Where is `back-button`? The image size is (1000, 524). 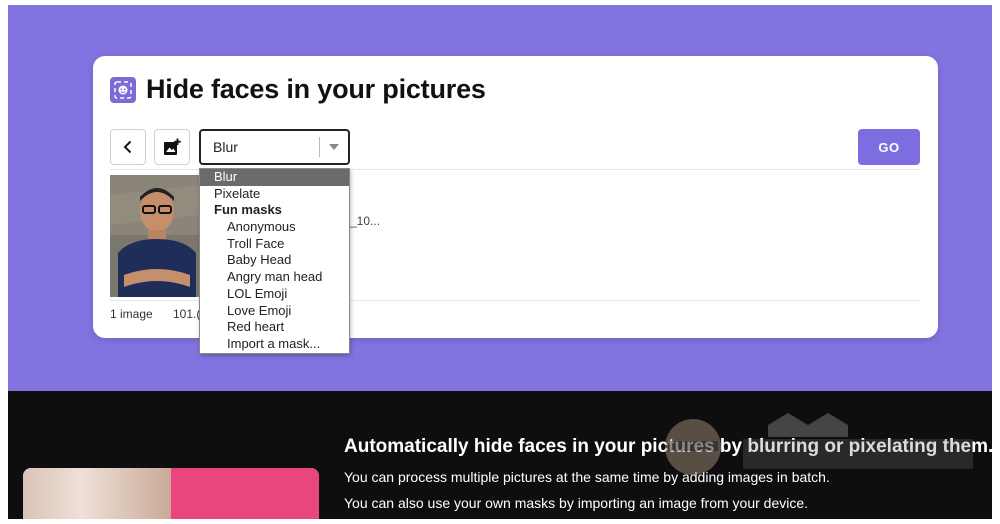 back-button is located at coordinates (128, 147).